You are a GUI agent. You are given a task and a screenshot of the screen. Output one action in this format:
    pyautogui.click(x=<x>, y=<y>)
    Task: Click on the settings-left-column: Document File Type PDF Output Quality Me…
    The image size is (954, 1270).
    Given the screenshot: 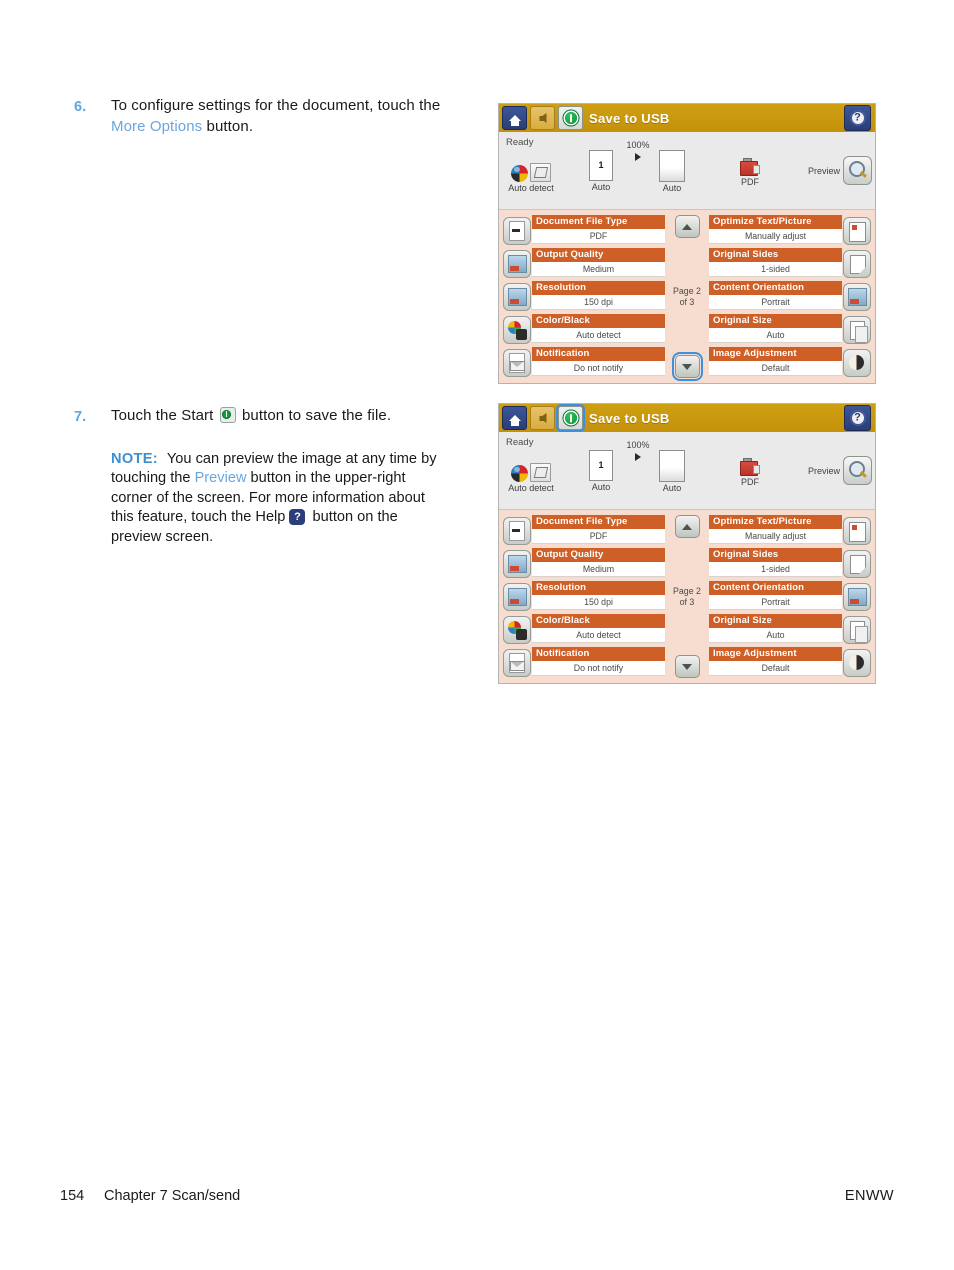 What is the action you would take?
    pyautogui.click(x=584, y=596)
    